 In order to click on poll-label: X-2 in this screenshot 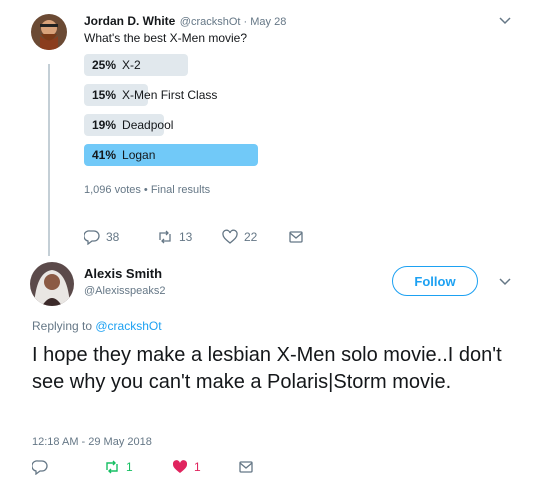, I will do `click(131, 65)`.